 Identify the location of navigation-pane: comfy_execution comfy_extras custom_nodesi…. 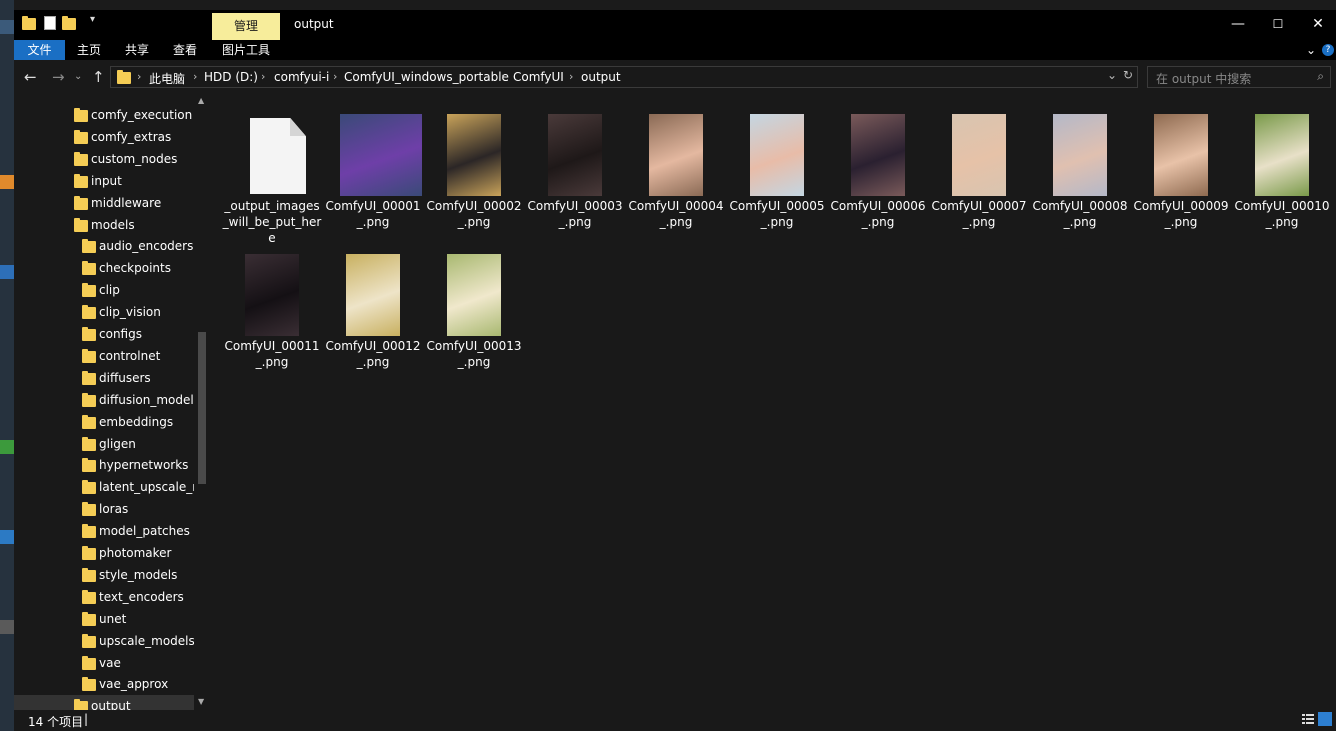
(112, 402).